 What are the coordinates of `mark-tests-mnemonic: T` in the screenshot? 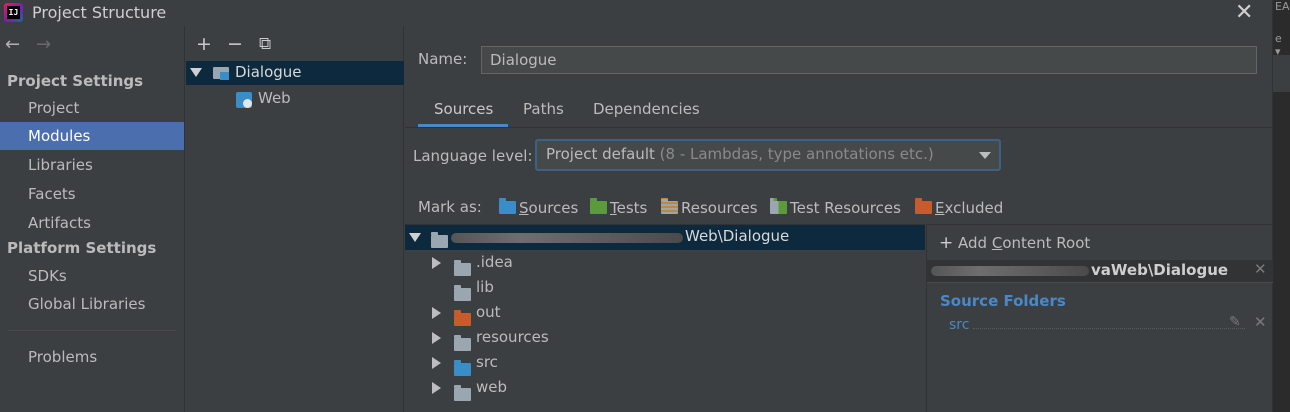 It's located at (613, 208).